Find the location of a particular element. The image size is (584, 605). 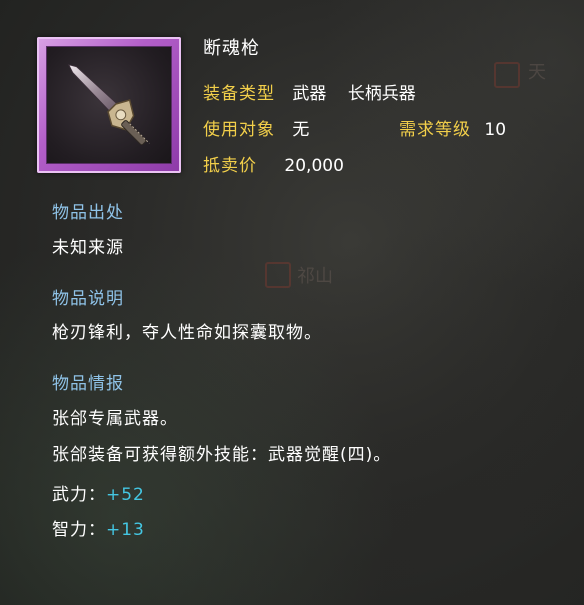

type-value-primary: 武器 is located at coordinates (309, 94).